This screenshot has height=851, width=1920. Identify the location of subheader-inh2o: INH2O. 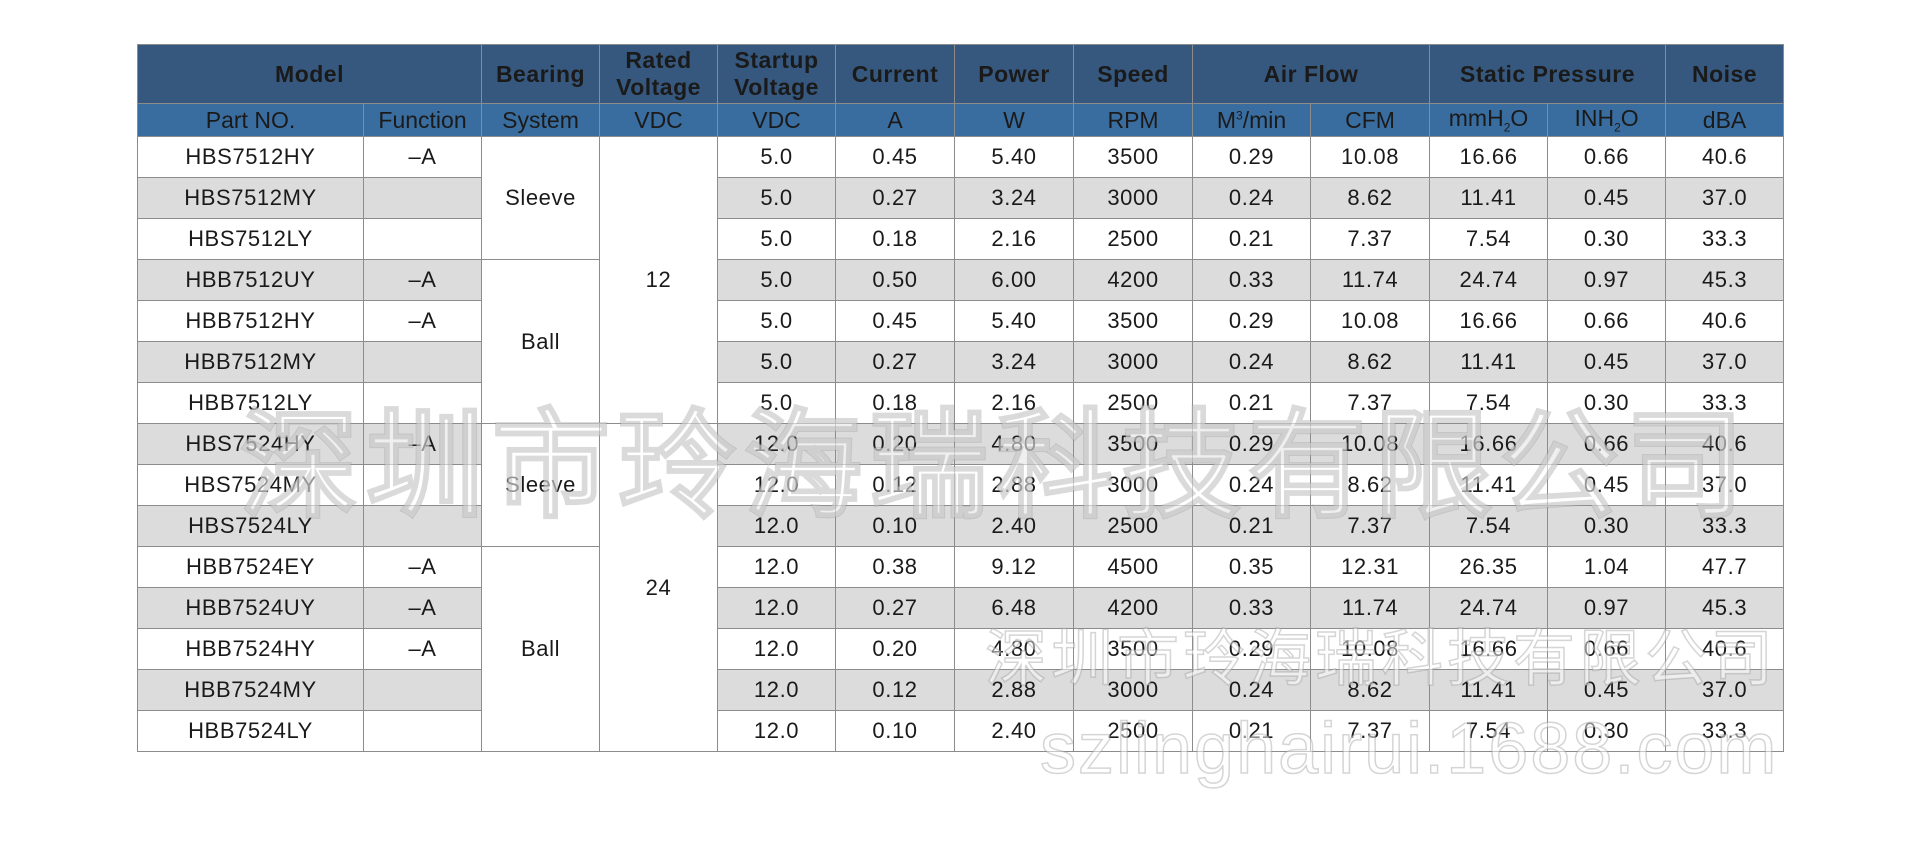
(1607, 120).